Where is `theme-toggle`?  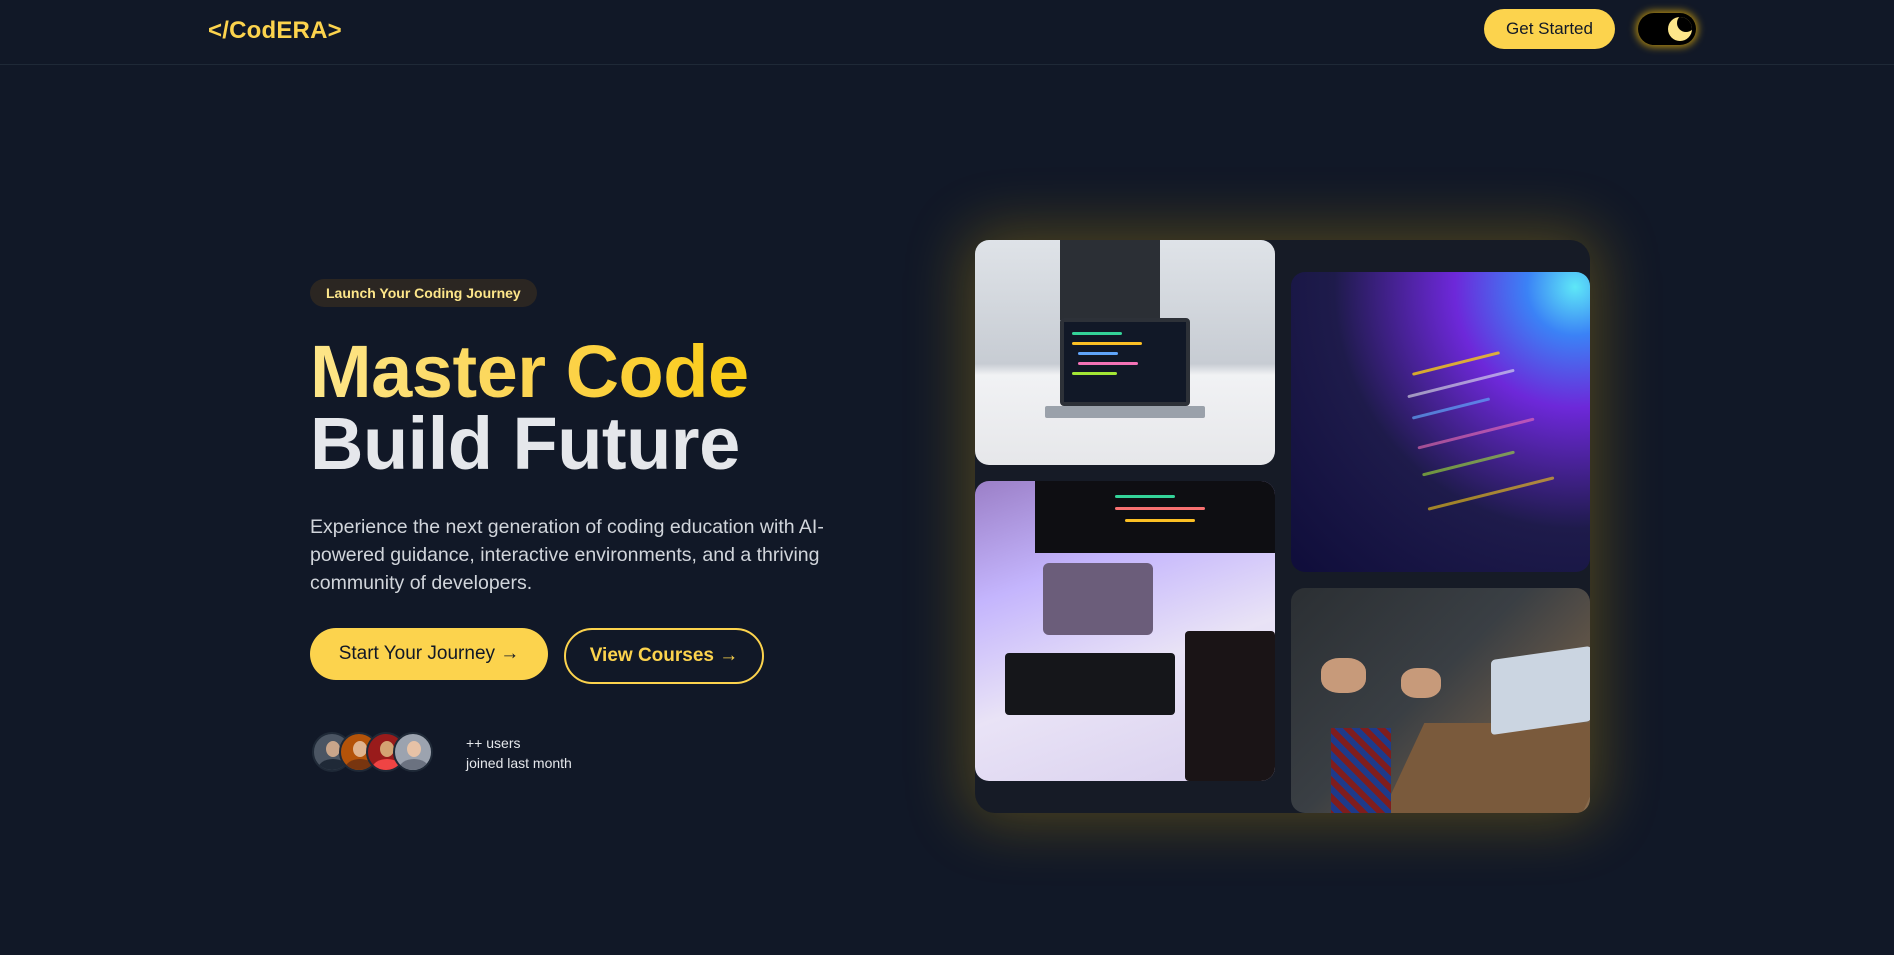 theme-toggle is located at coordinates (1667, 29).